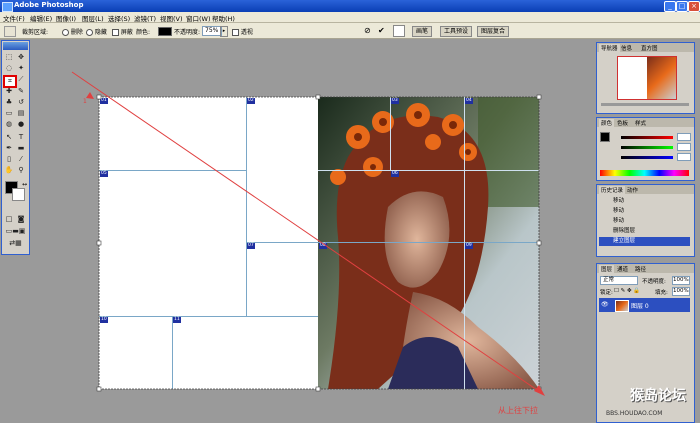 This screenshot has width=700, height=423. I want to click on layer-opacity-field: 100%, so click(681, 280).